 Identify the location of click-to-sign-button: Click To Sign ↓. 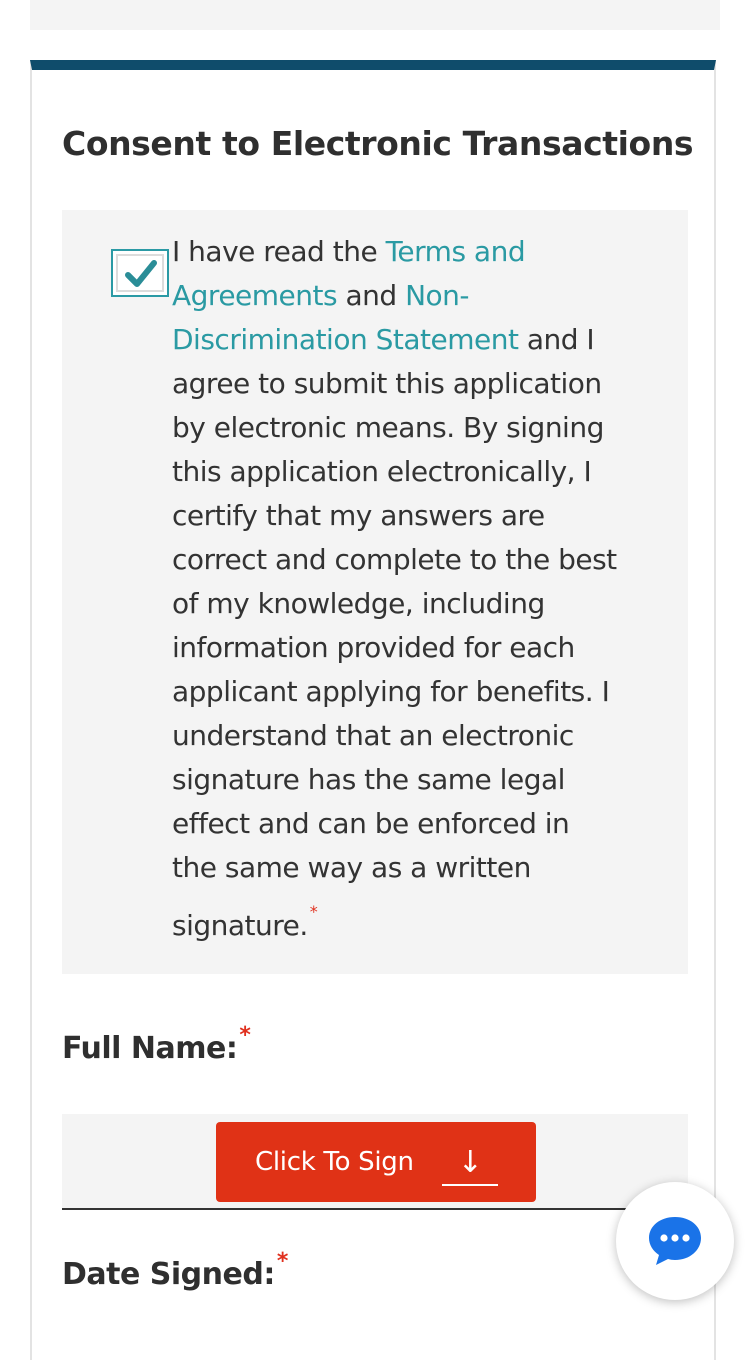
(376, 1162).